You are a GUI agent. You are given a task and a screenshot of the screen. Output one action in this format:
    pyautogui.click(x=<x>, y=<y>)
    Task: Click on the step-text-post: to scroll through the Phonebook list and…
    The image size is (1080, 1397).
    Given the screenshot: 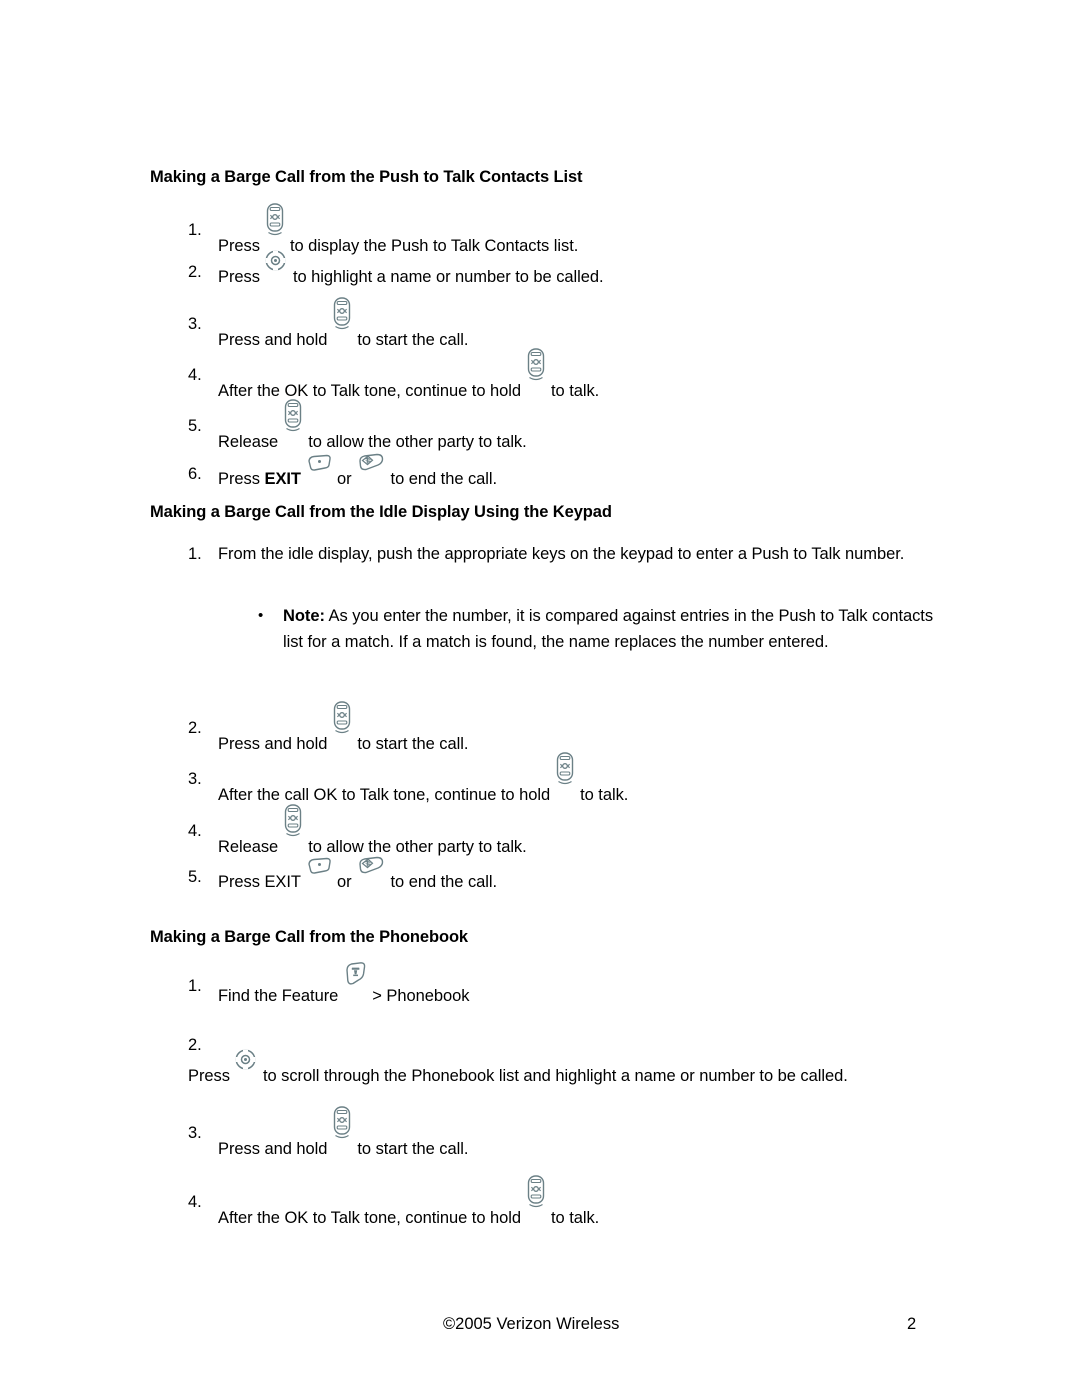 What is the action you would take?
    pyautogui.click(x=555, y=1076)
    